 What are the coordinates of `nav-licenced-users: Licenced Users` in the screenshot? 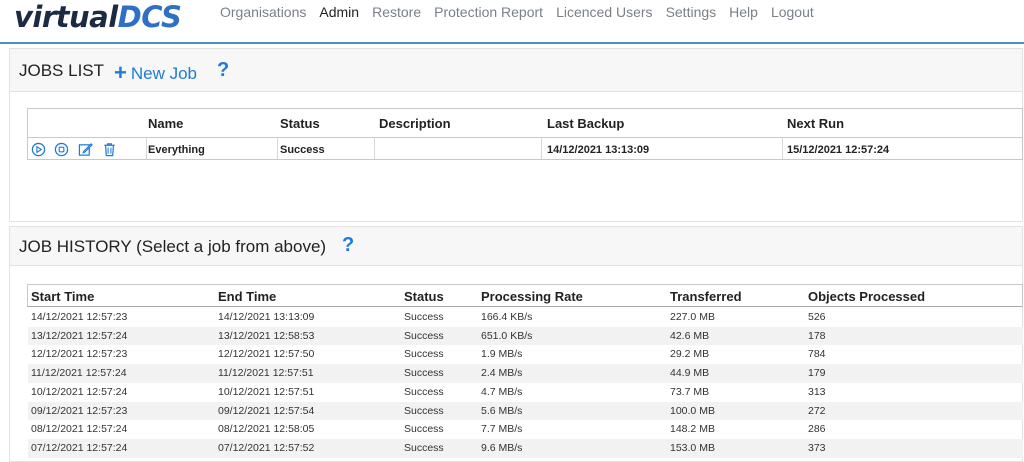 It's located at (604, 12).